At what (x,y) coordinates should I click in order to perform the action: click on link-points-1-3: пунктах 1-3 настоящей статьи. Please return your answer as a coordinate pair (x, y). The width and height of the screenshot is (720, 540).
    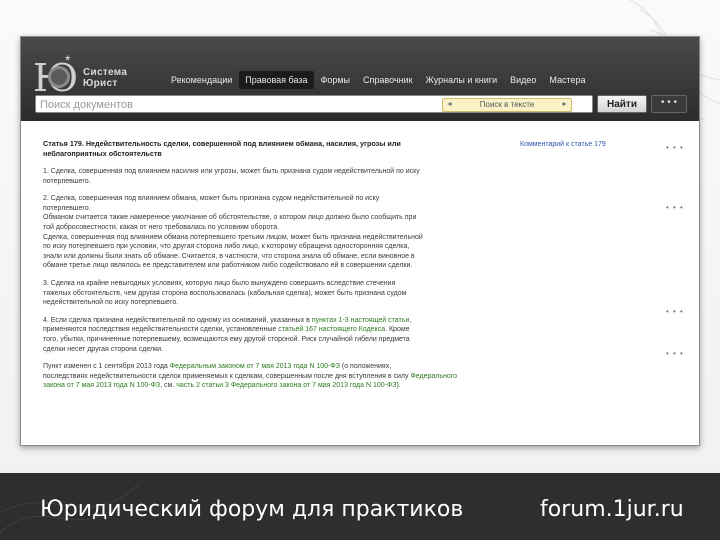
    Looking at the image, I should click on (360, 320).